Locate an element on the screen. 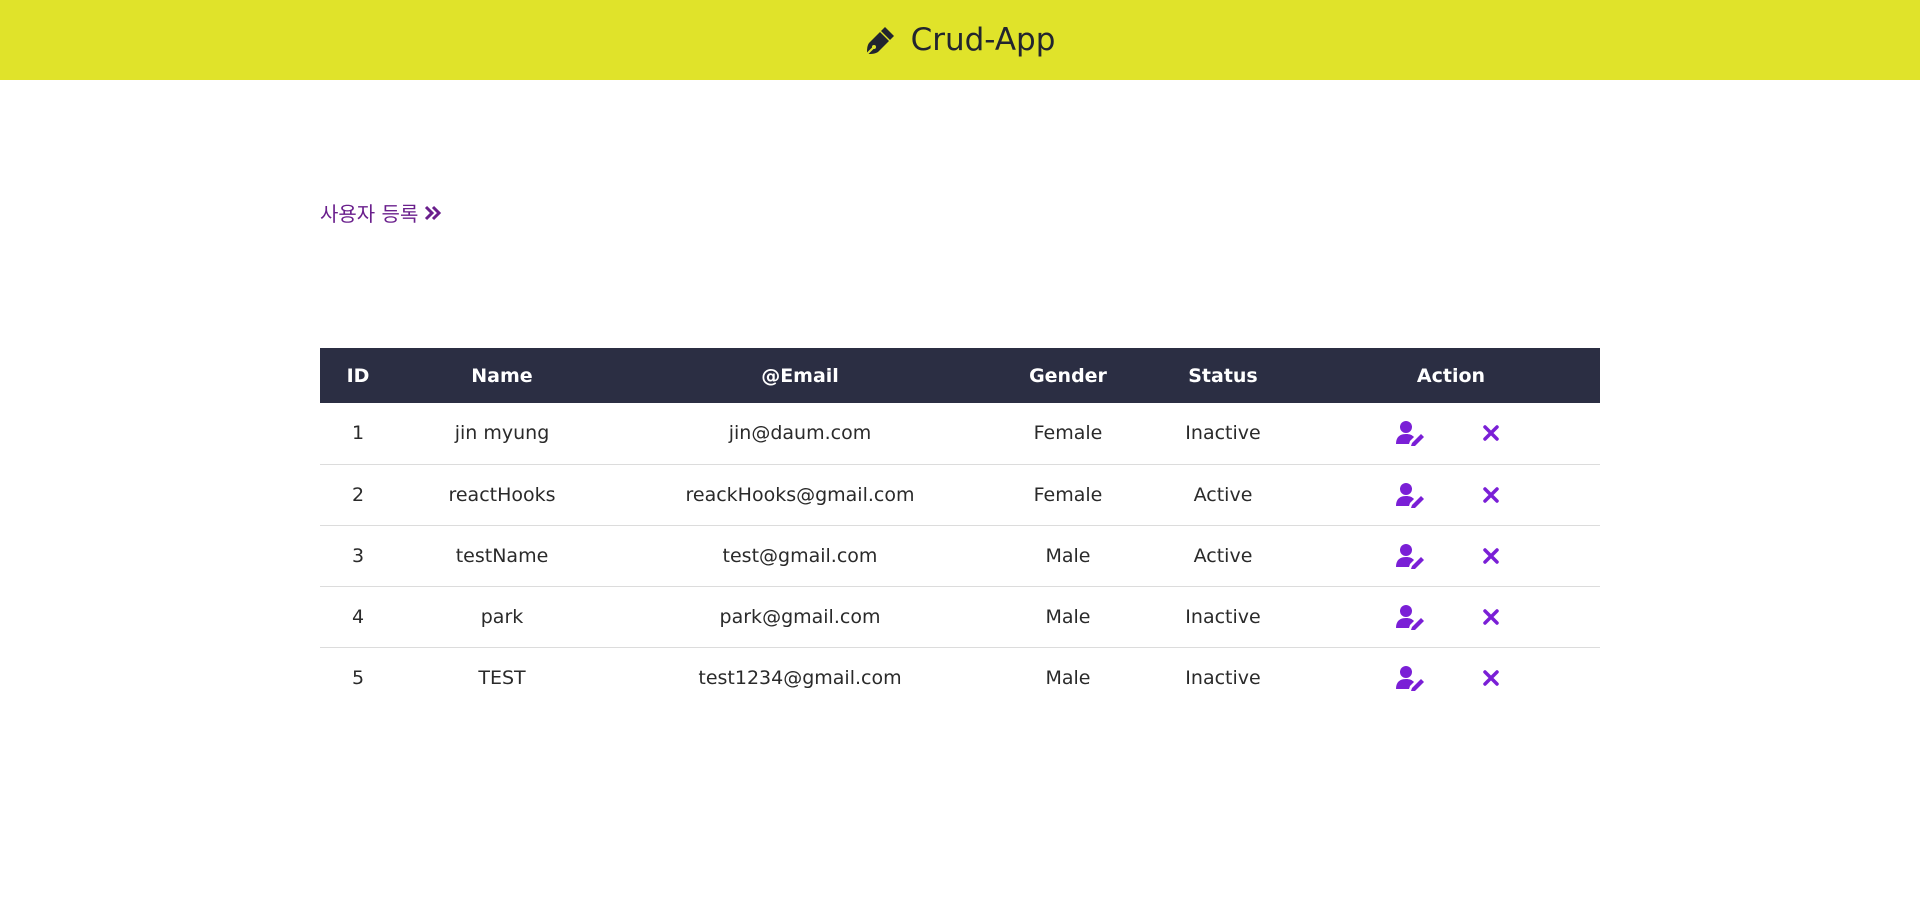 The height and width of the screenshot is (900, 1920). brand: Crud-App is located at coordinates (960, 40).